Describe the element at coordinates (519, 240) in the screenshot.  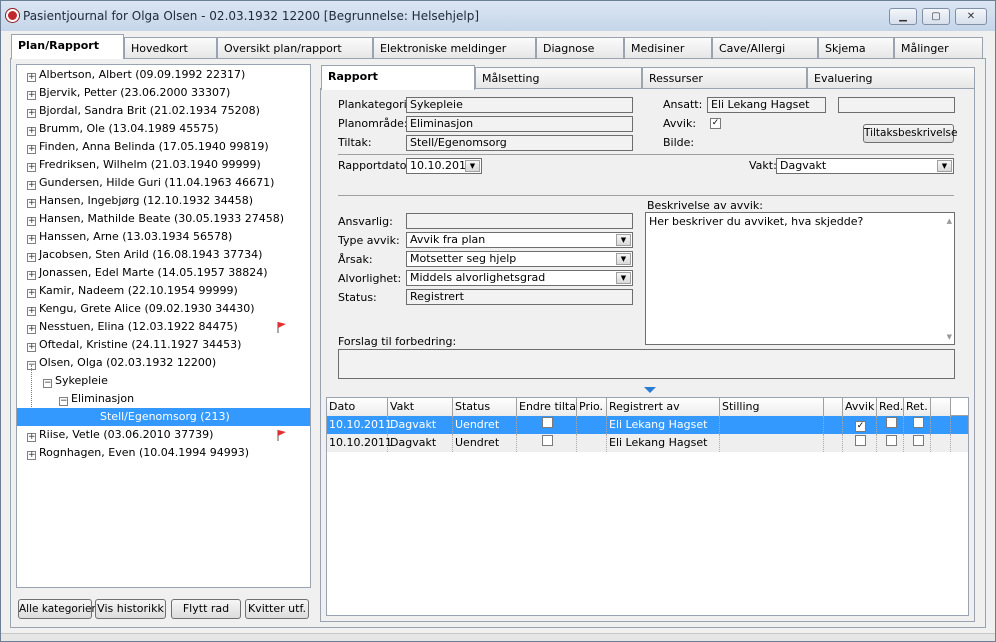
I see `type-avvik-select: Avvik fra plan ▼` at that location.